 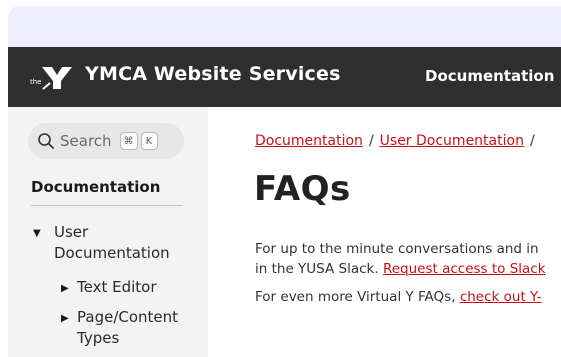 What do you see at coordinates (127, 328) in the screenshot?
I see `sidebar-item-page-content-types: Page/Content Types` at bounding box center [127, 328].